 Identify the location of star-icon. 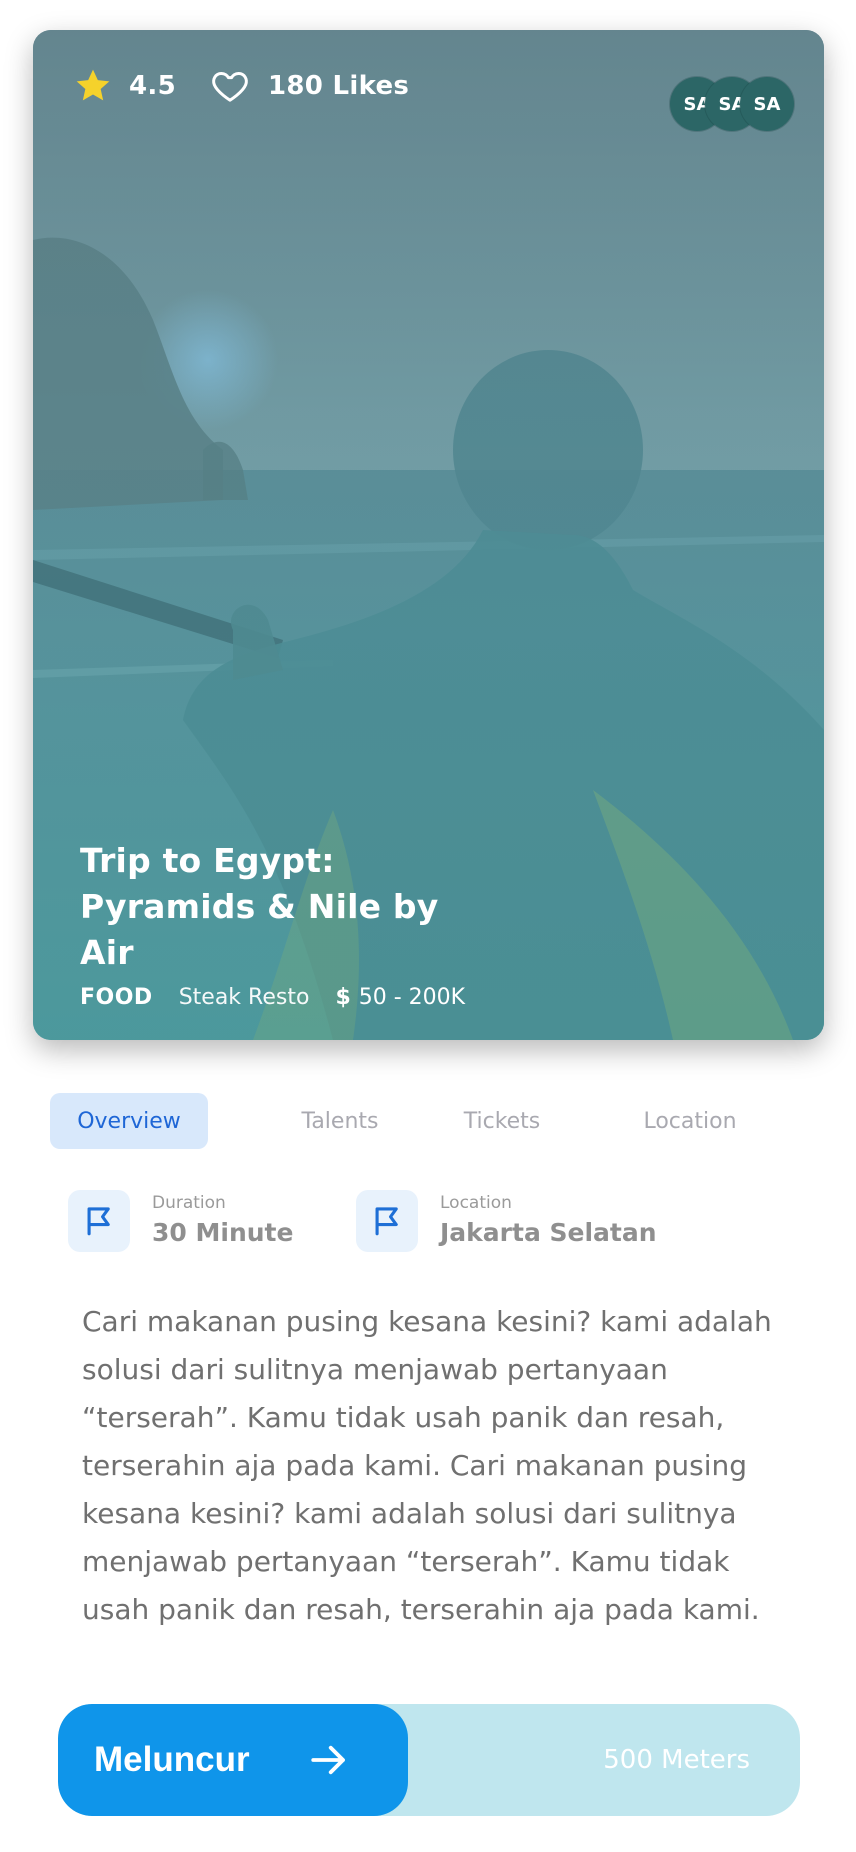
(93, 85).